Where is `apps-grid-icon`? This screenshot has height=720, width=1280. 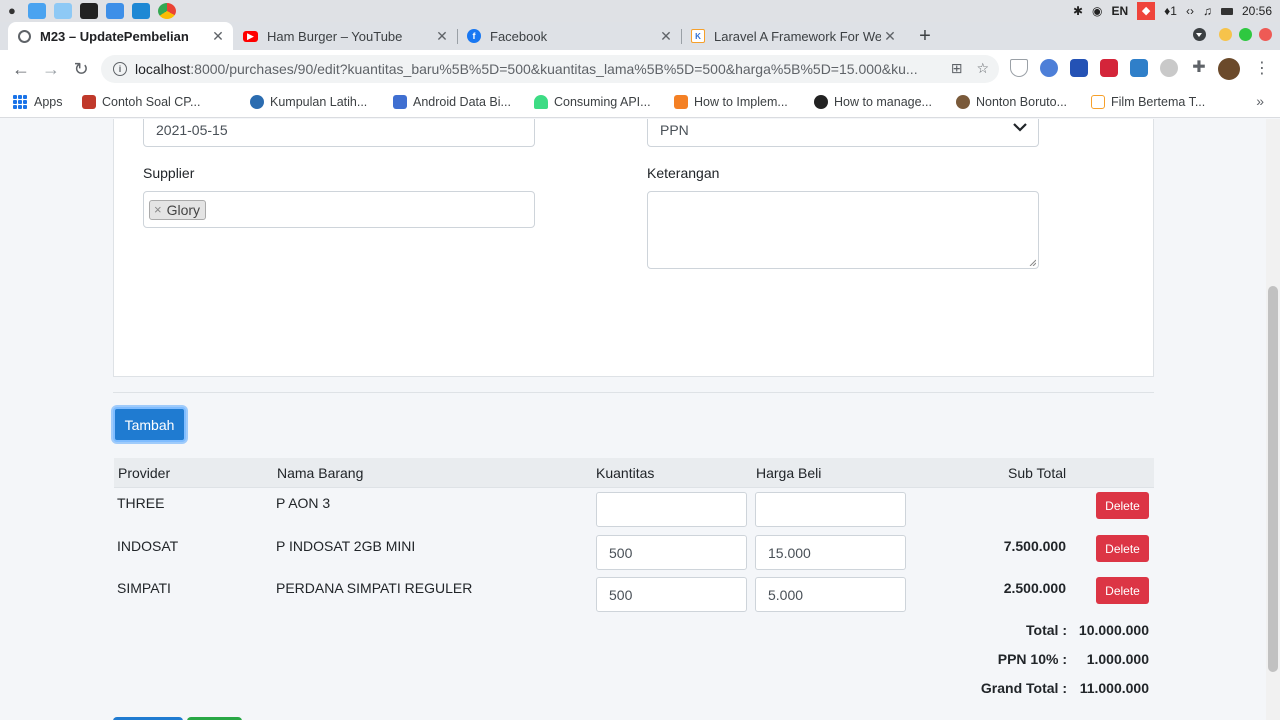
apps-grid-icon is located at coordinates (20, 102).